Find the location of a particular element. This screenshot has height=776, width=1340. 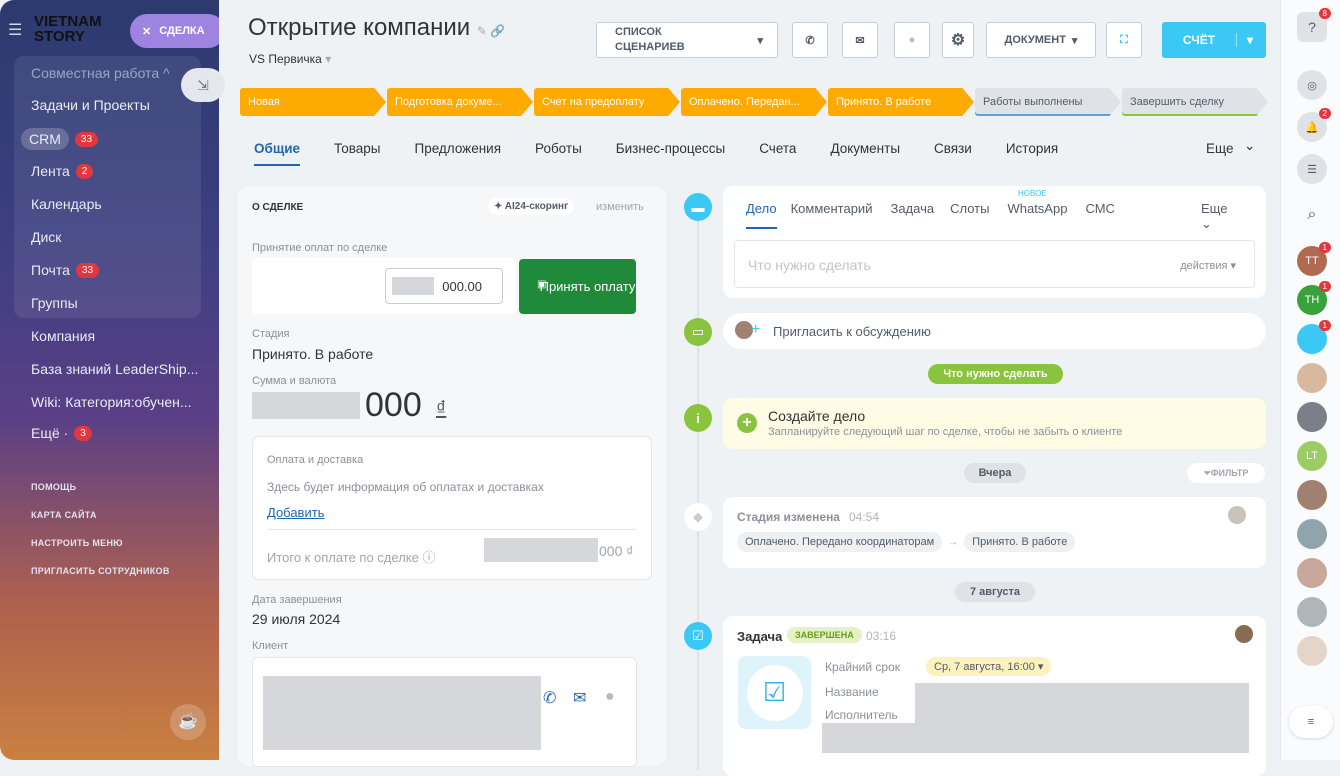

item-title: Стадия изменена is located at coordinates (788, 517).